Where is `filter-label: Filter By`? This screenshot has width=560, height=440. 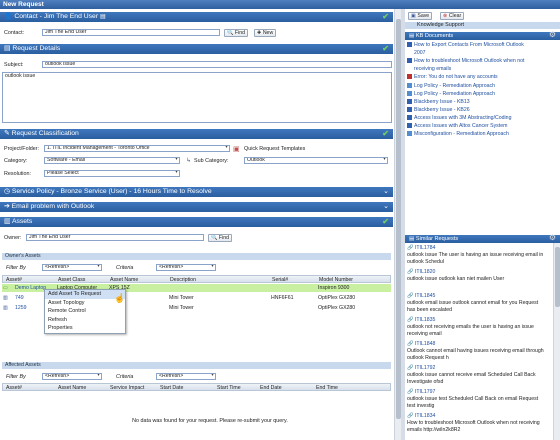
filter-label: Filter By is located at coordinates (16, 268).